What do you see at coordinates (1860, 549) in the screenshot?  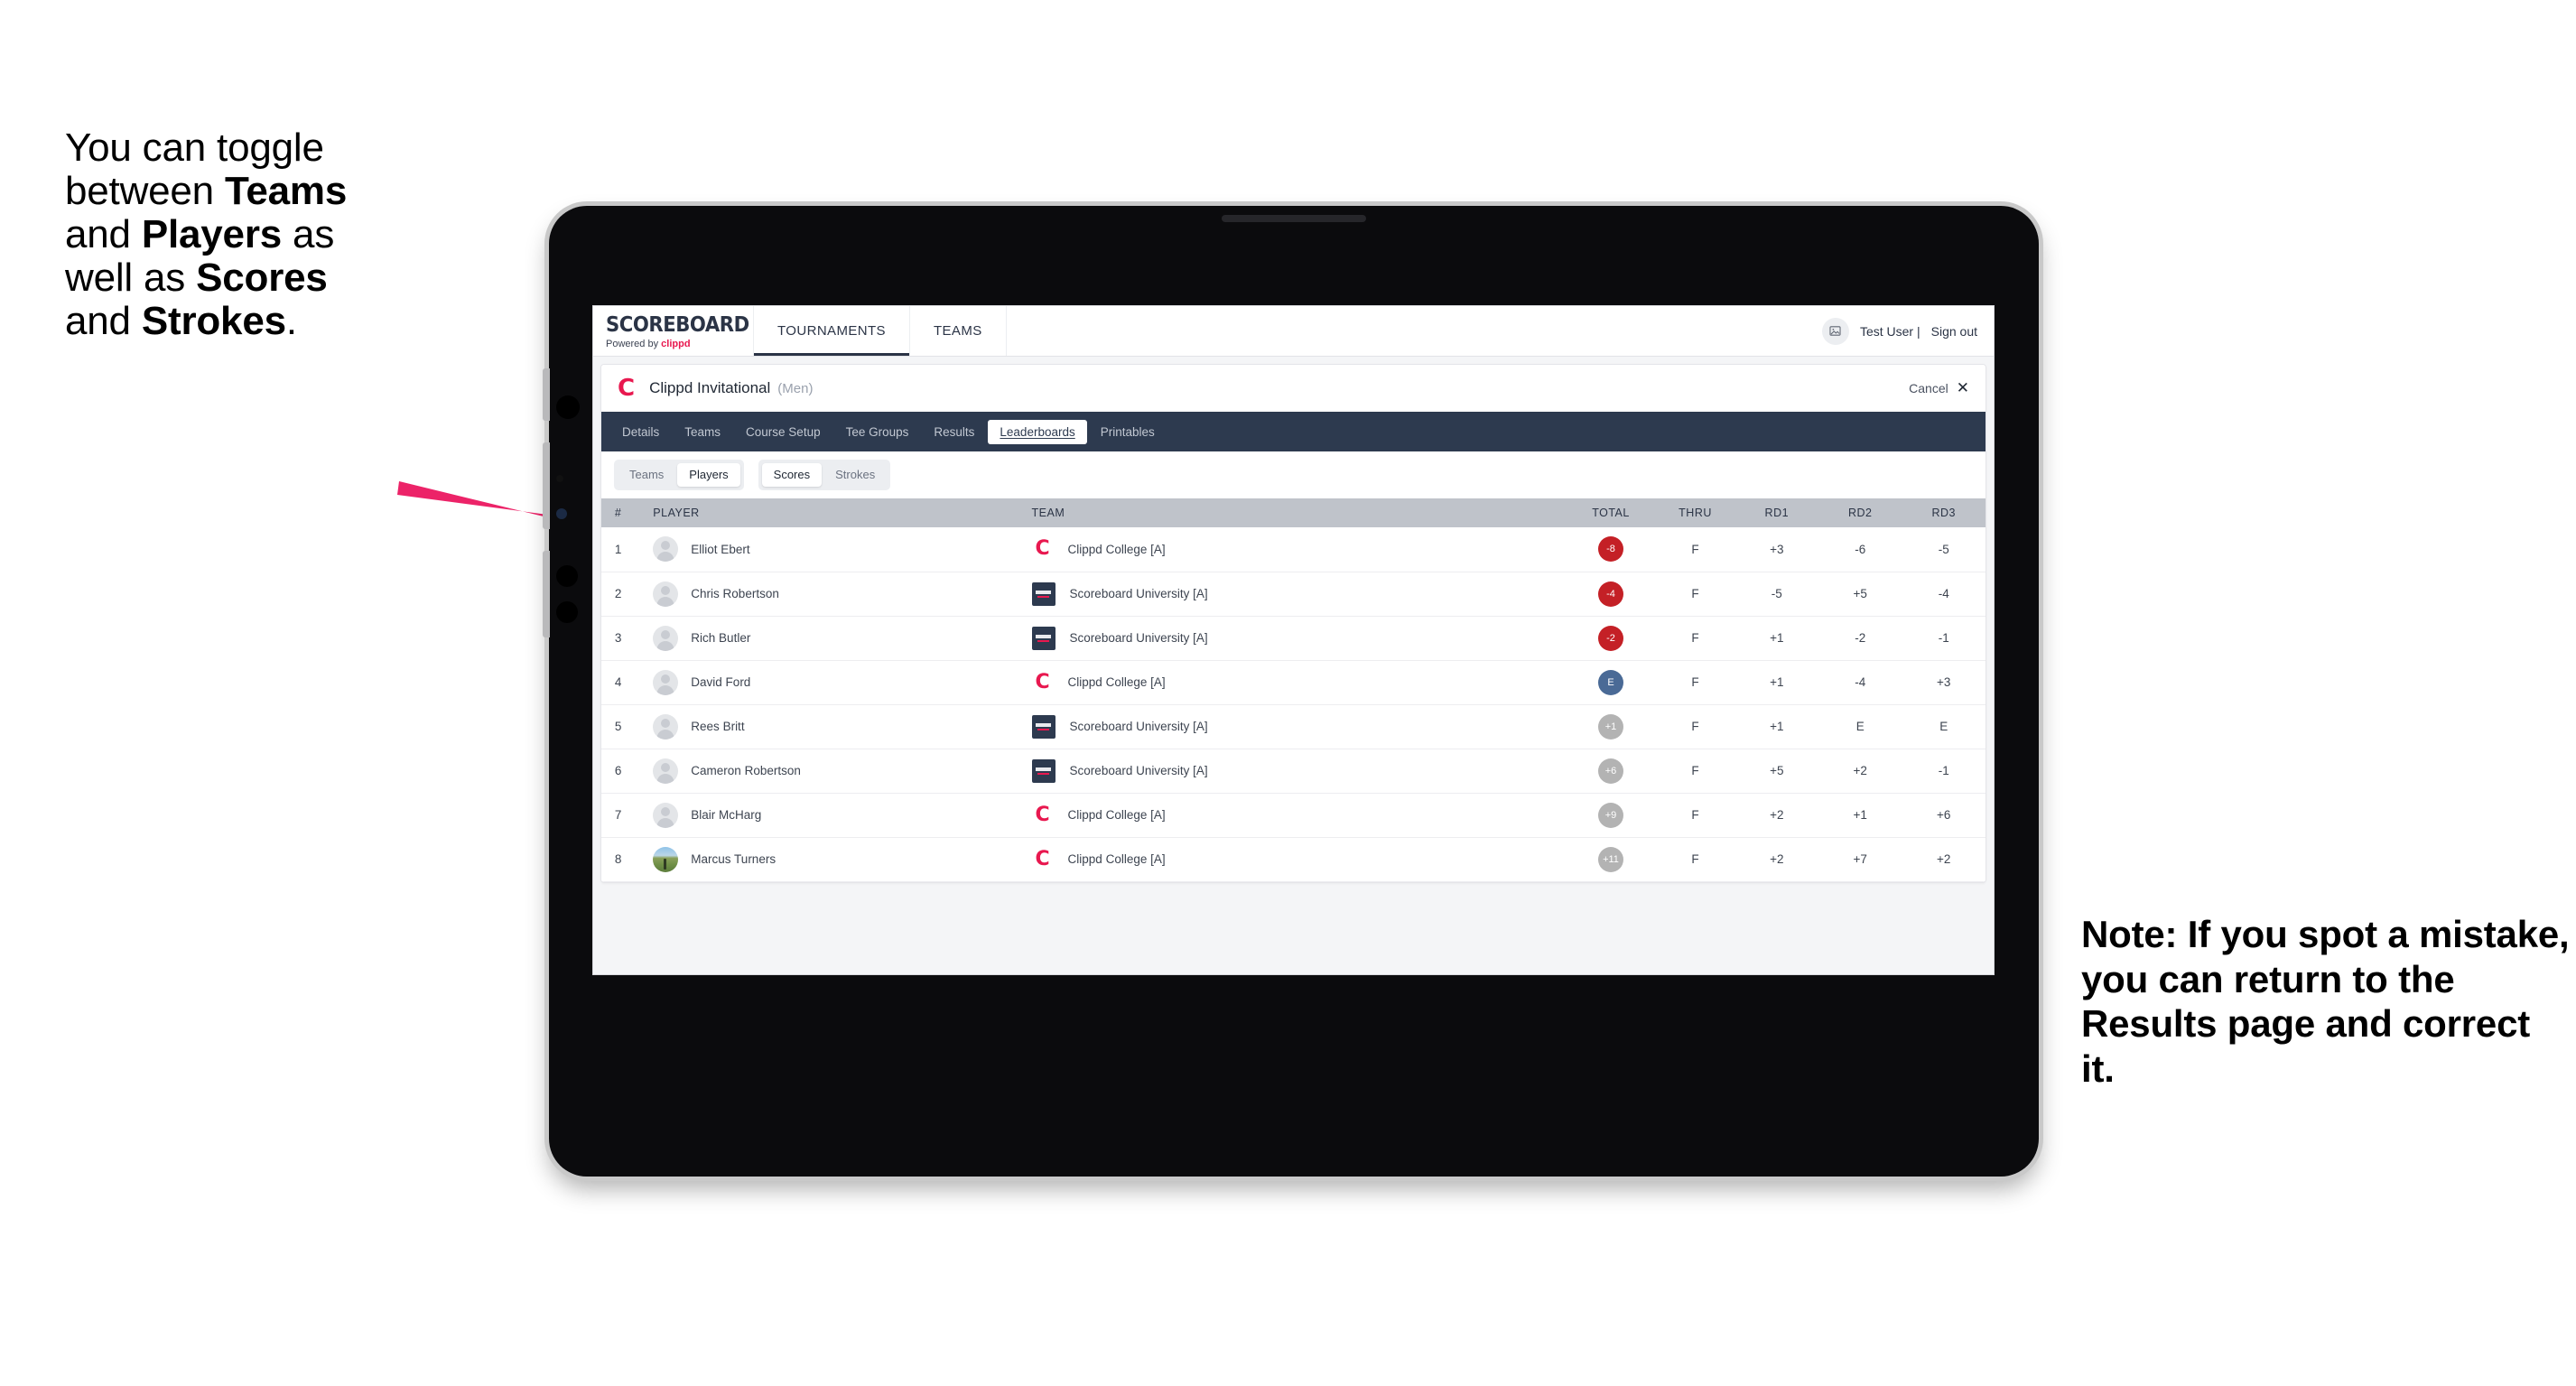 I see `cell-rd2: -6` at bounding box center [1860, 549].